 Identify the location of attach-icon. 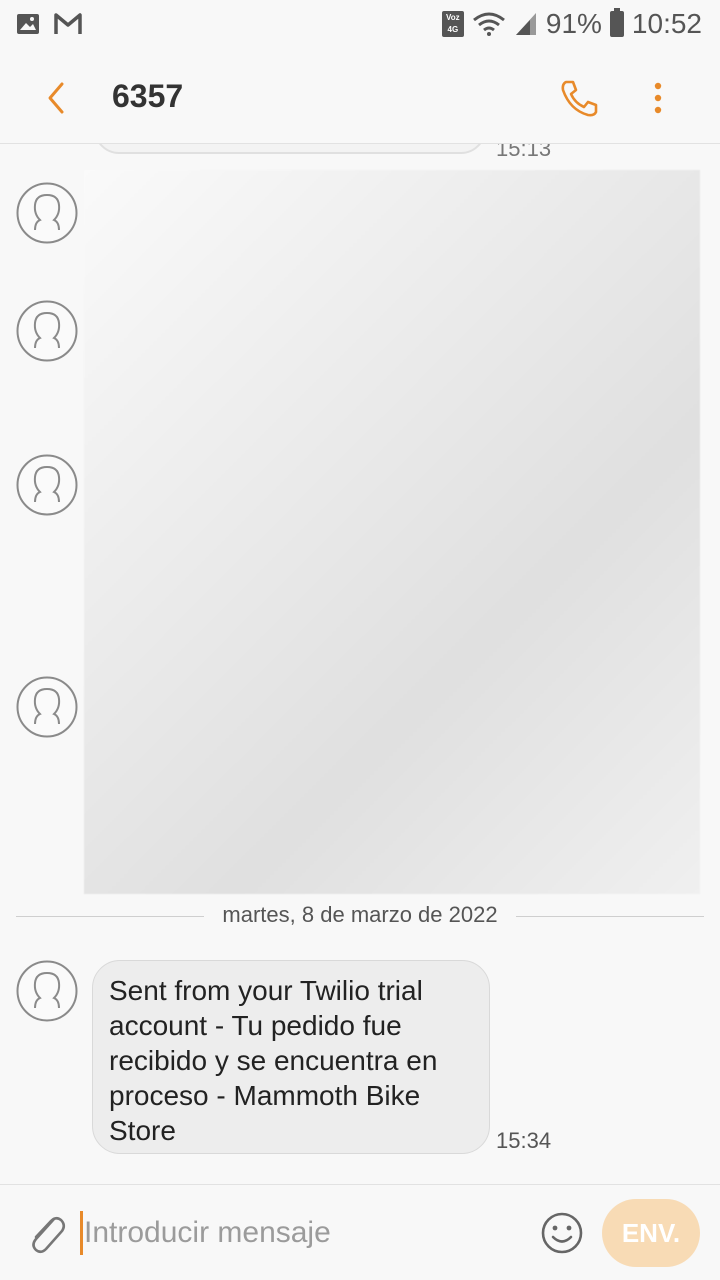
(46, 1232).